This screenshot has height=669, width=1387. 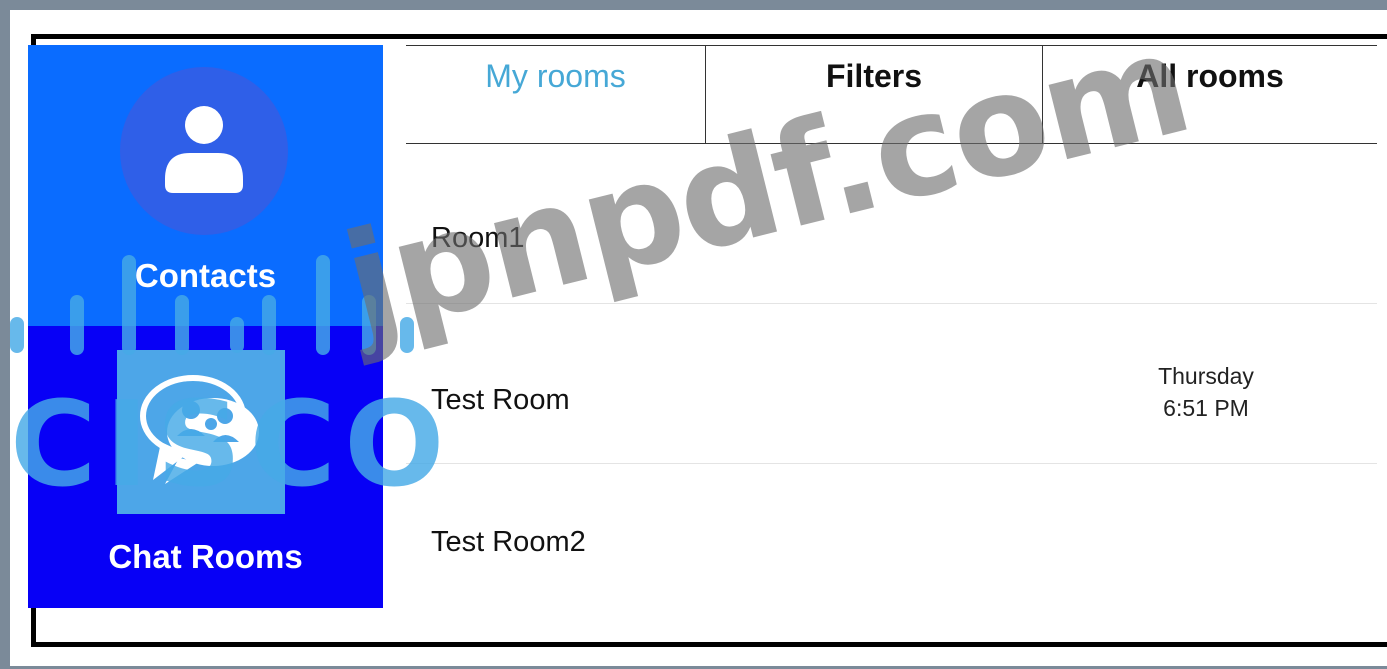 I want to click on room-tabs: My rooms Filters All rooms, so click(x=891, y=94).